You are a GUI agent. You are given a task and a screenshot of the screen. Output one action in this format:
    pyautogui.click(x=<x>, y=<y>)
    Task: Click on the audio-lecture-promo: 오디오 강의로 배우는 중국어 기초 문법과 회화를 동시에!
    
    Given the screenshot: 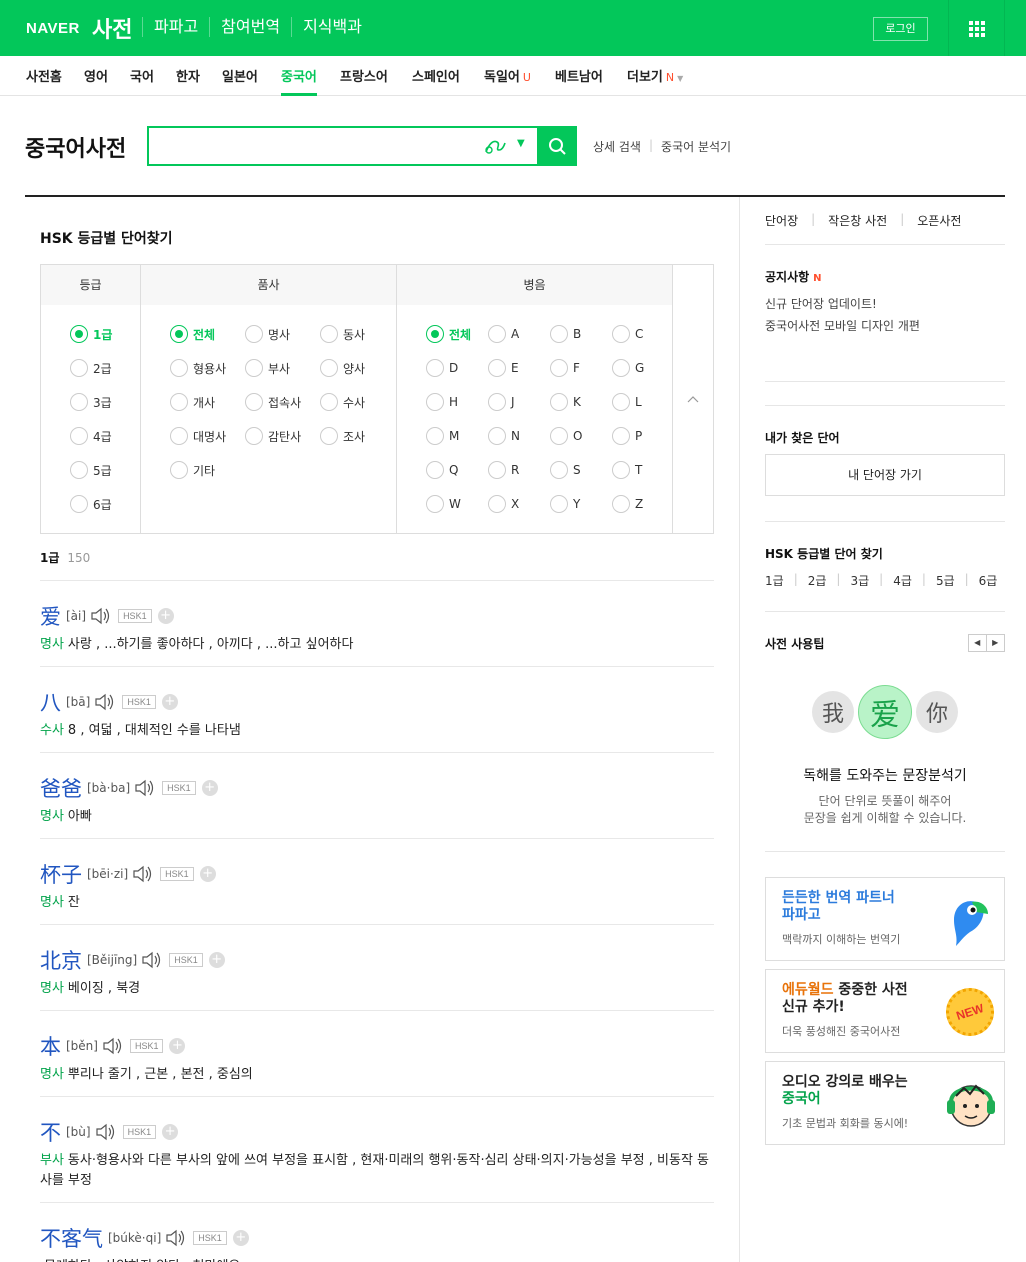 What is the action you would take?
    pyautogui.click(x=885, y=1103)
    